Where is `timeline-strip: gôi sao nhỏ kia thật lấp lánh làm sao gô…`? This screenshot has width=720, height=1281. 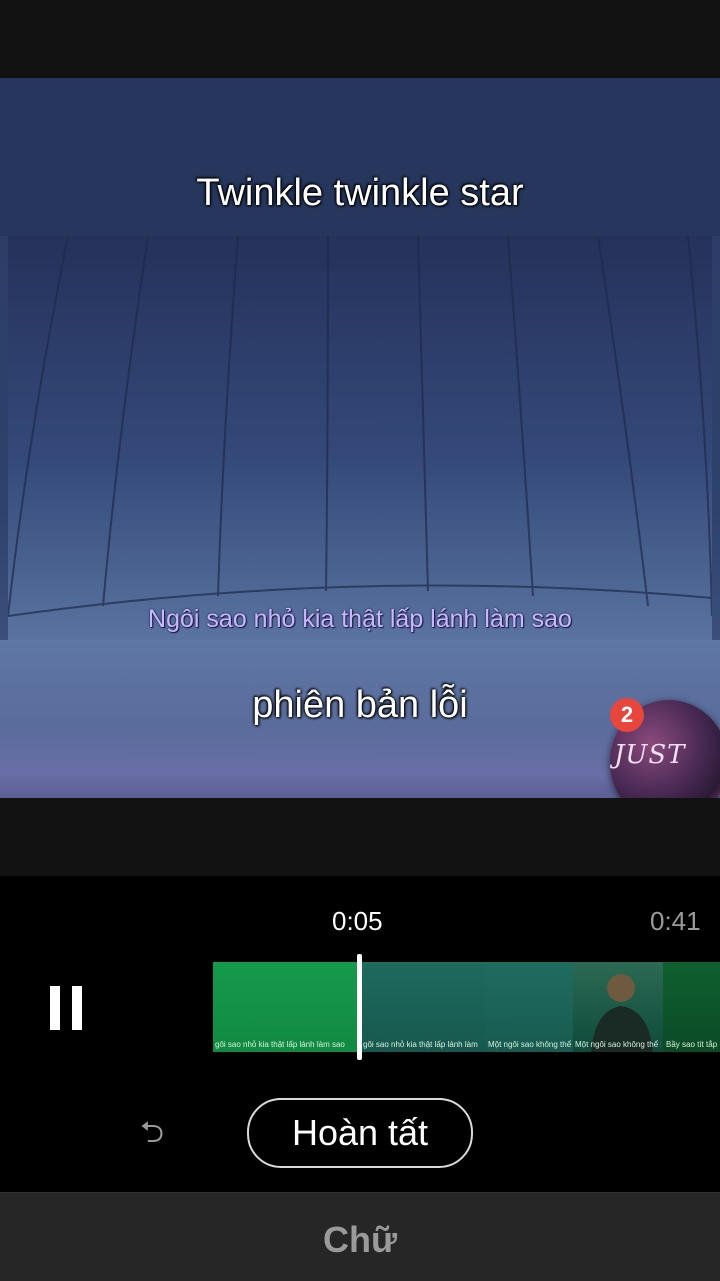 timeline-strip: gôi sao nhỏ kia thật lấp lánh làm sao gô… is located at coordinates (466, 1007).